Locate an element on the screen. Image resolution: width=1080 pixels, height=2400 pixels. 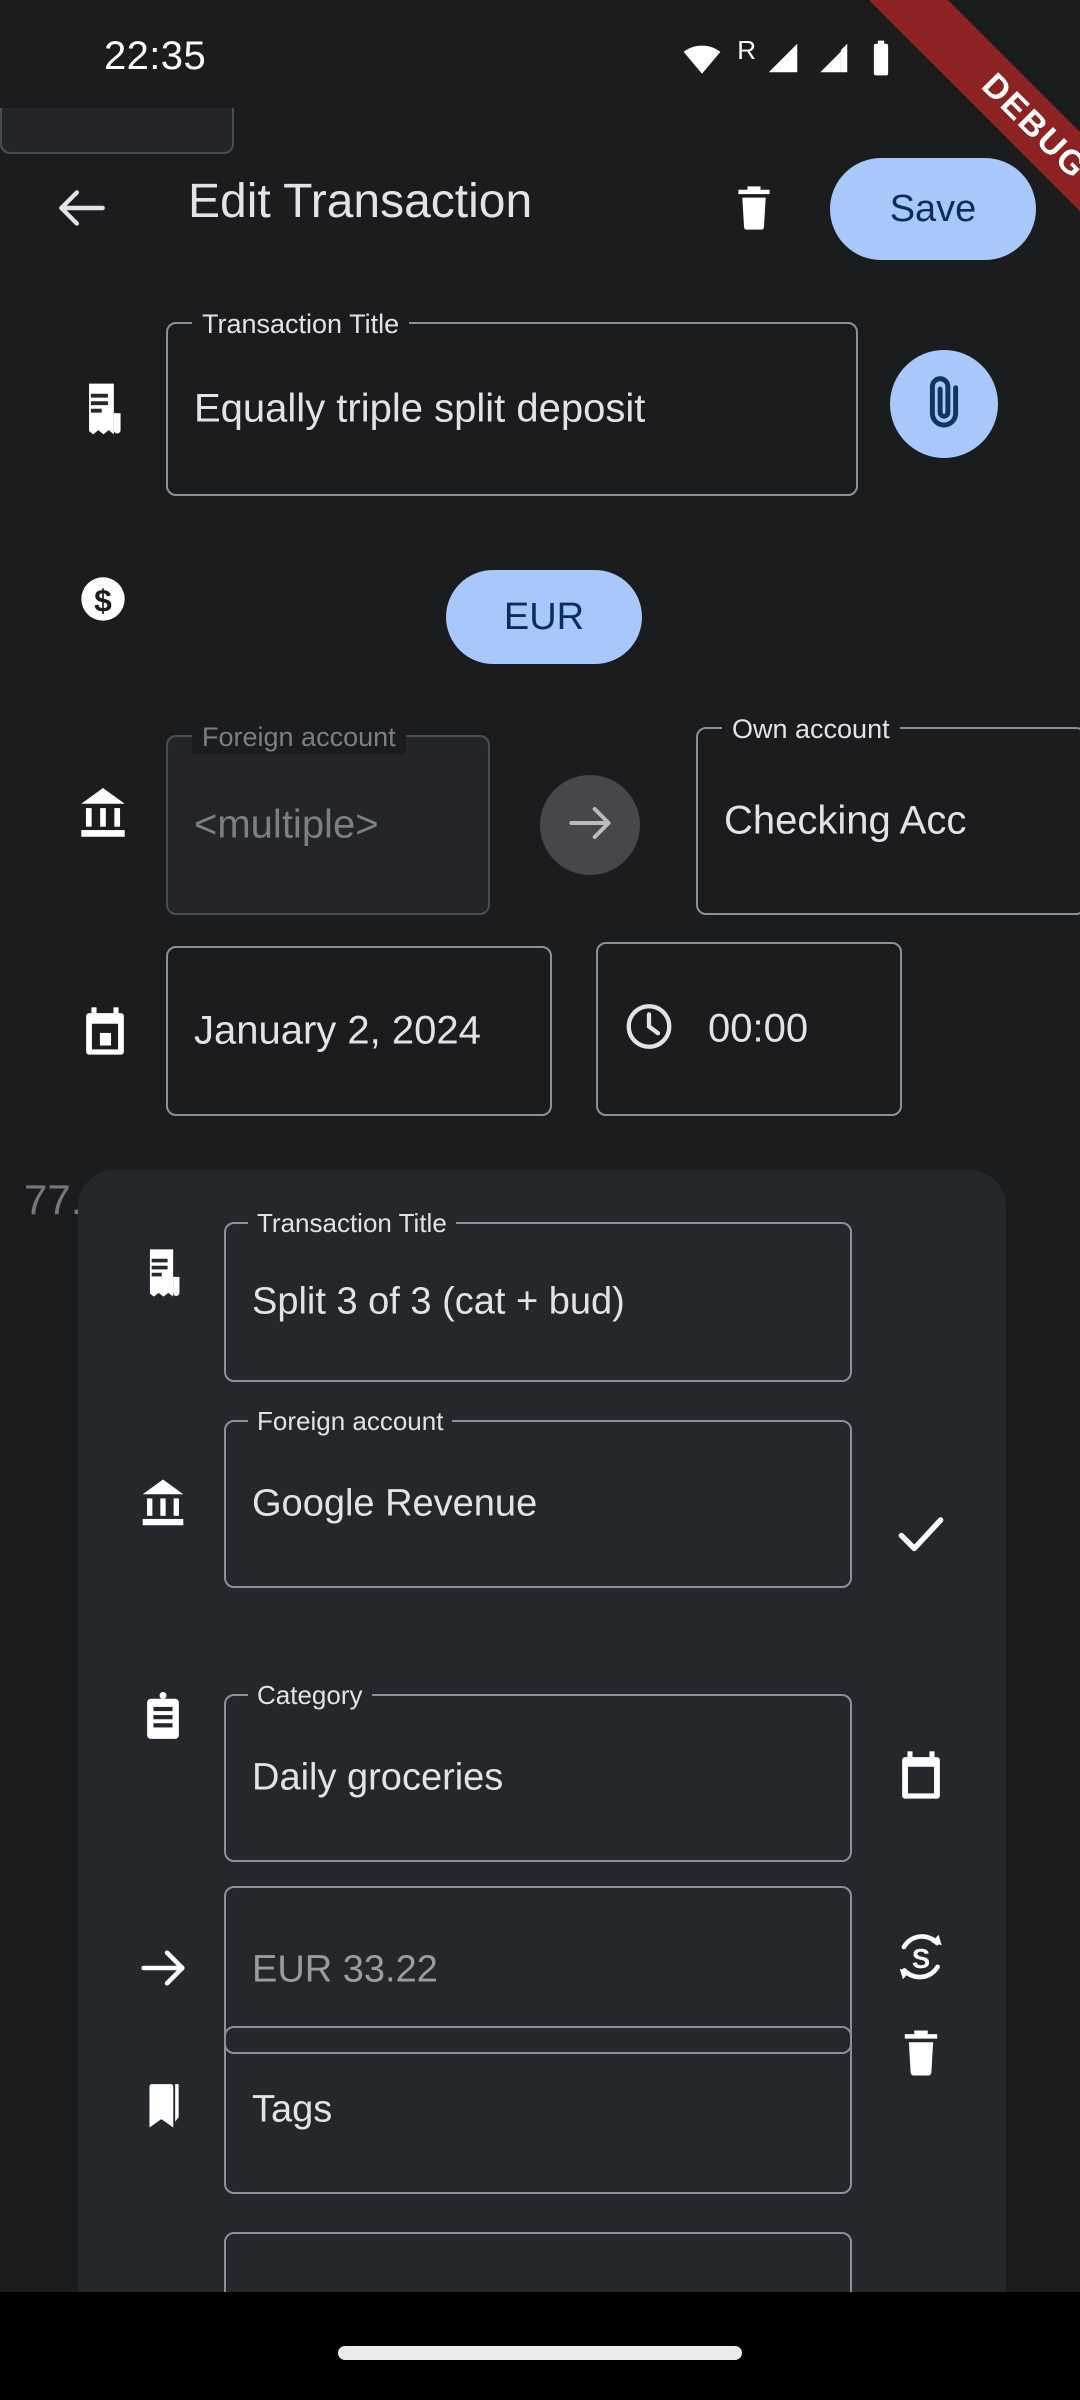
clipboard-icon is located at coordinates (163, 1716).